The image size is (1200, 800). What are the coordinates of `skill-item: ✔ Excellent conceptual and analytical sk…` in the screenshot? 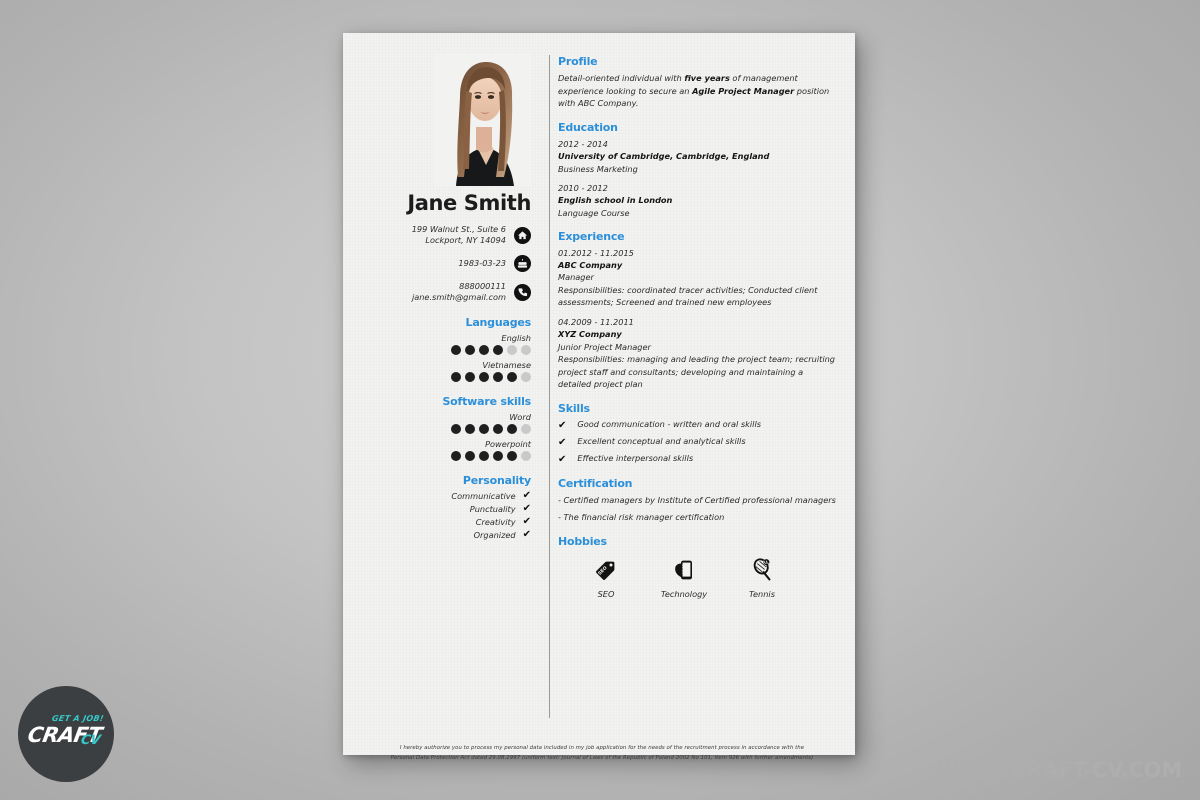 It's located at (697, 442).